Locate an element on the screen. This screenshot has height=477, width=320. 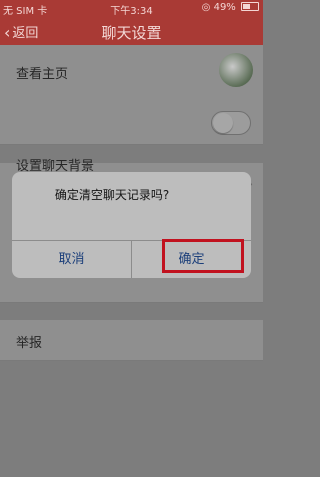
page-title: 聊天设置 is located at coordinates (131, 33).